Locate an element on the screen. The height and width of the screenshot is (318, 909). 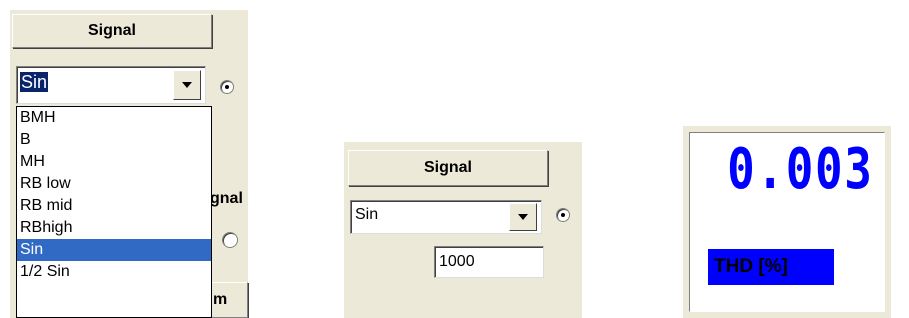
second-radio is located at coordinates (230, 240).